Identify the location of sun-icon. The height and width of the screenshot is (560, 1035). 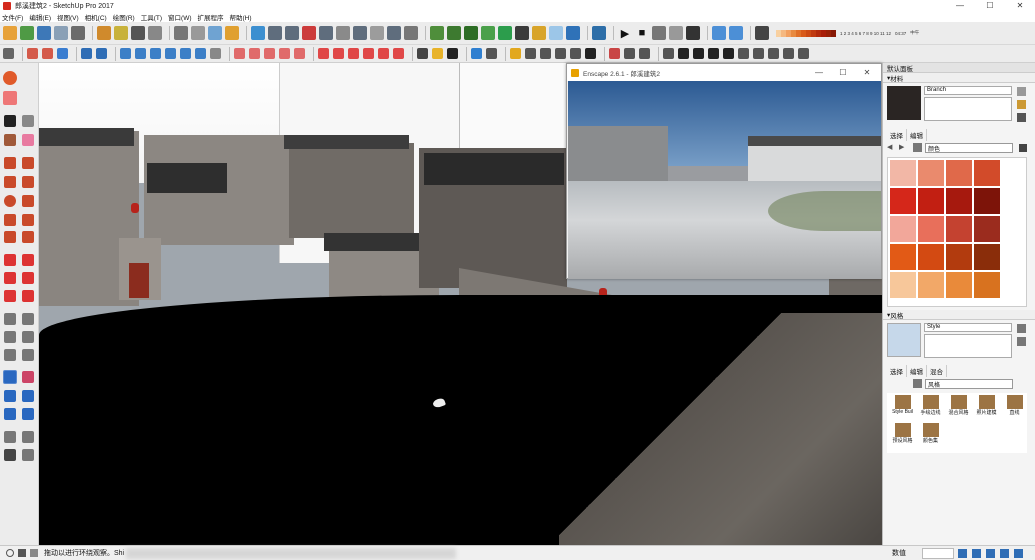
(545, 53).